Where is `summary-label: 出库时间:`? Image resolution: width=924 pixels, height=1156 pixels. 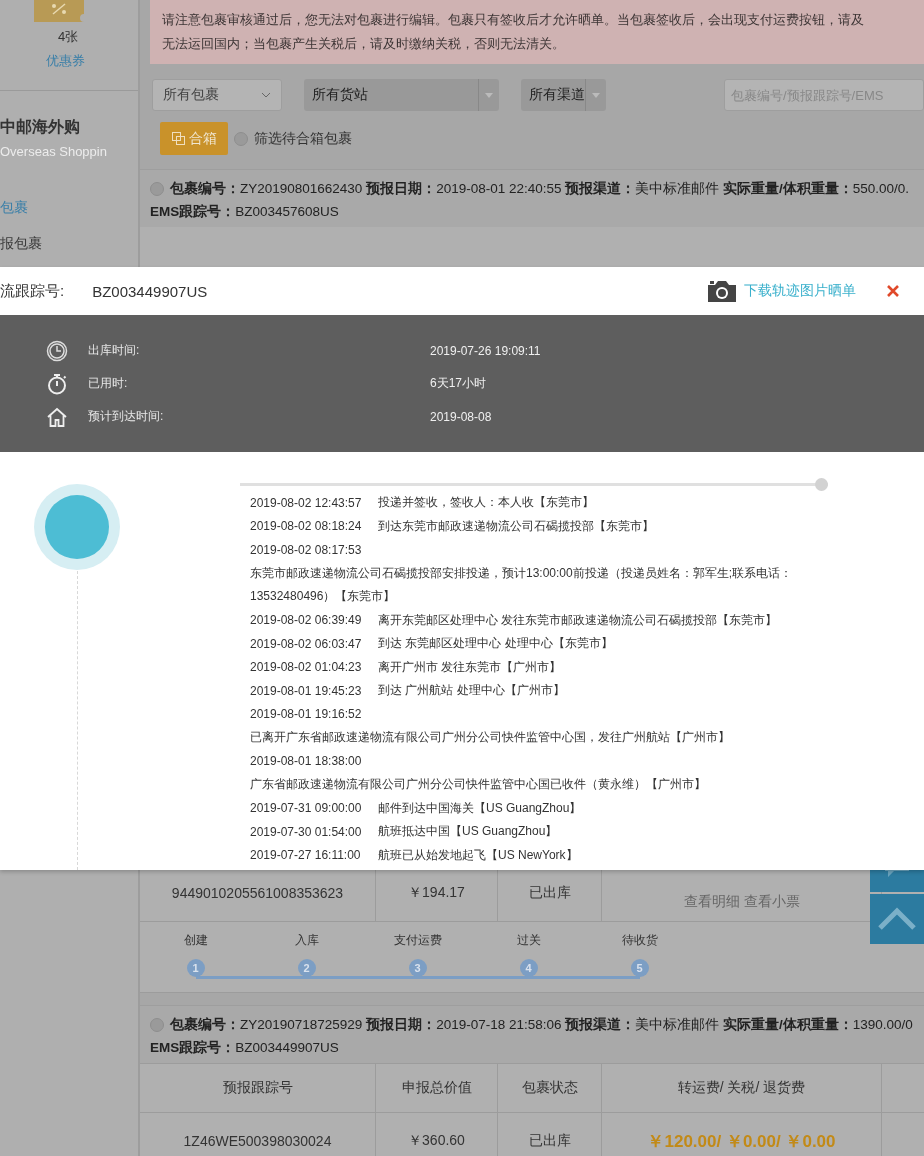 summary-label: 出库时间: is located at coordinates (114, 350).